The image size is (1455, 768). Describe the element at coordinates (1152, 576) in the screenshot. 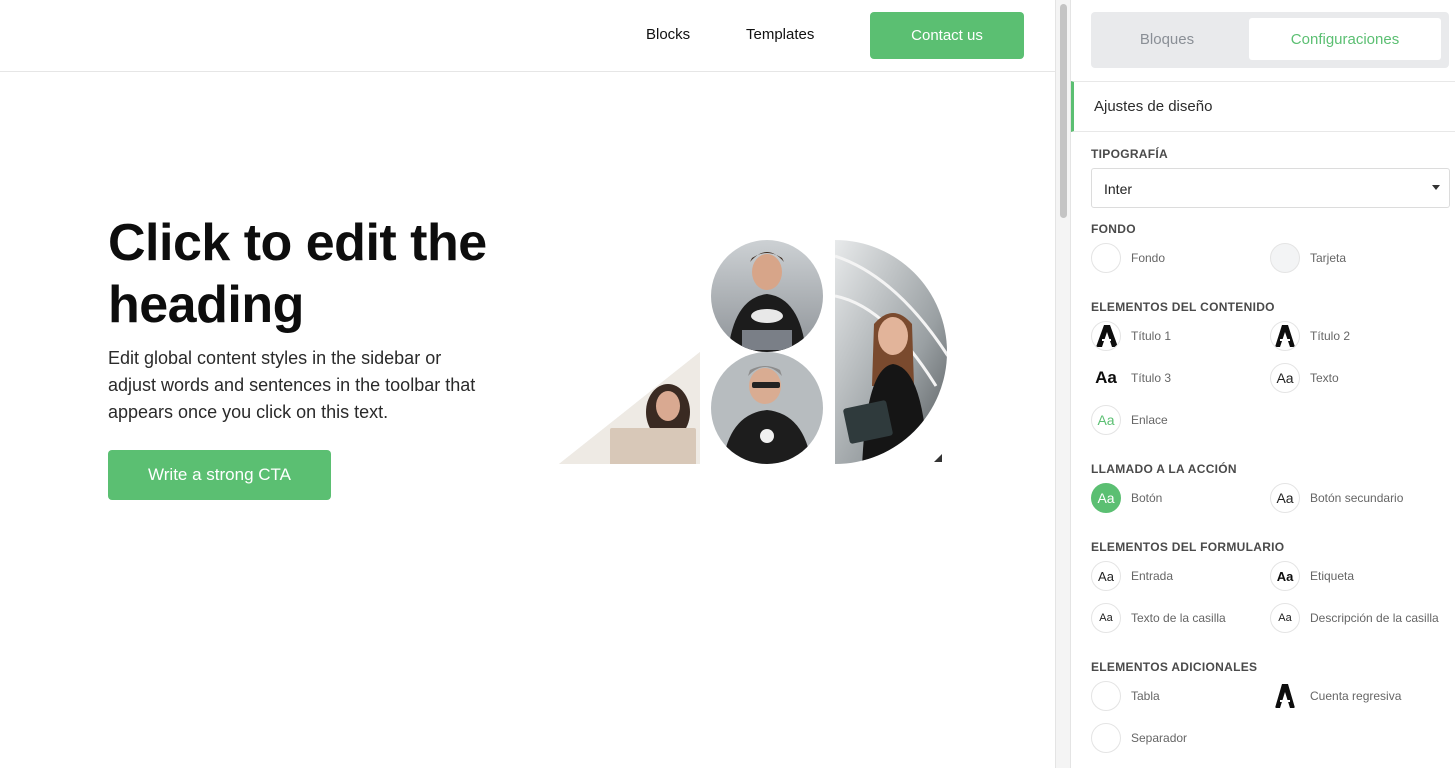

I see `option-label: Entrada` at that location.